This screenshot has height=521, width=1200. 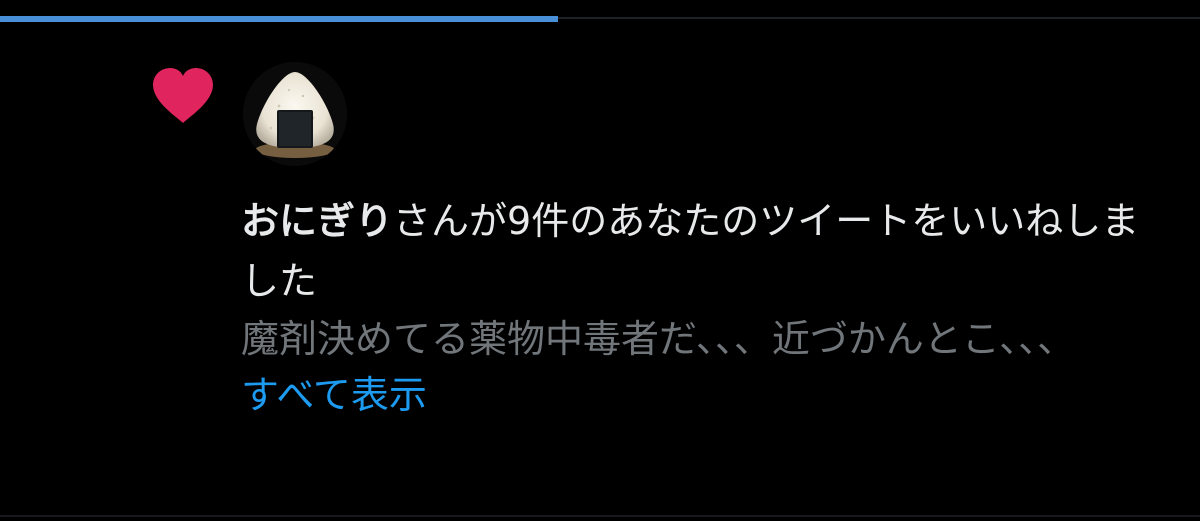 What do you see at coordinates (658, 339) in the screenshot?
I see `tweet-preview: 魔剤決めてる薬物中毒者だ、、、近づかんとこ、、、` at bounding box center [658, 339].